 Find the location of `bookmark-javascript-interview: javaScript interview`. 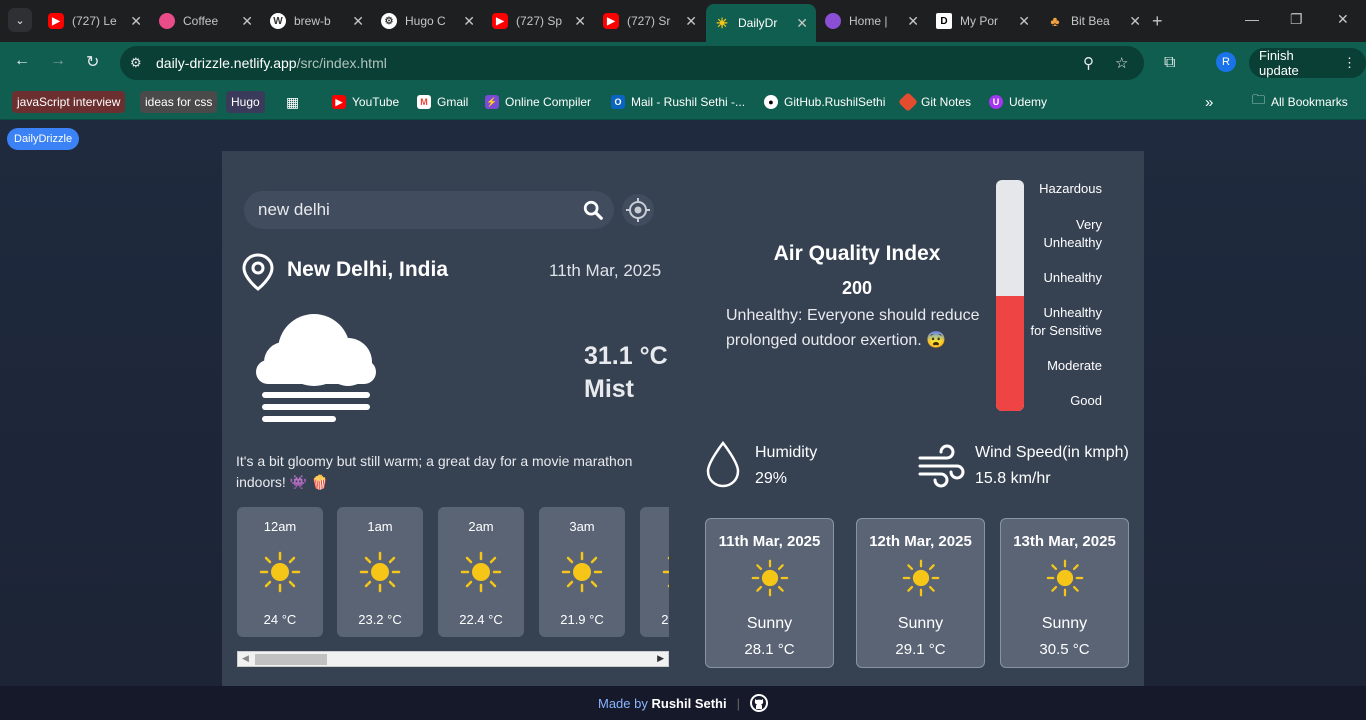

bookmark-javascript-interview: javaScript interview is located at coordinates (69, 102).